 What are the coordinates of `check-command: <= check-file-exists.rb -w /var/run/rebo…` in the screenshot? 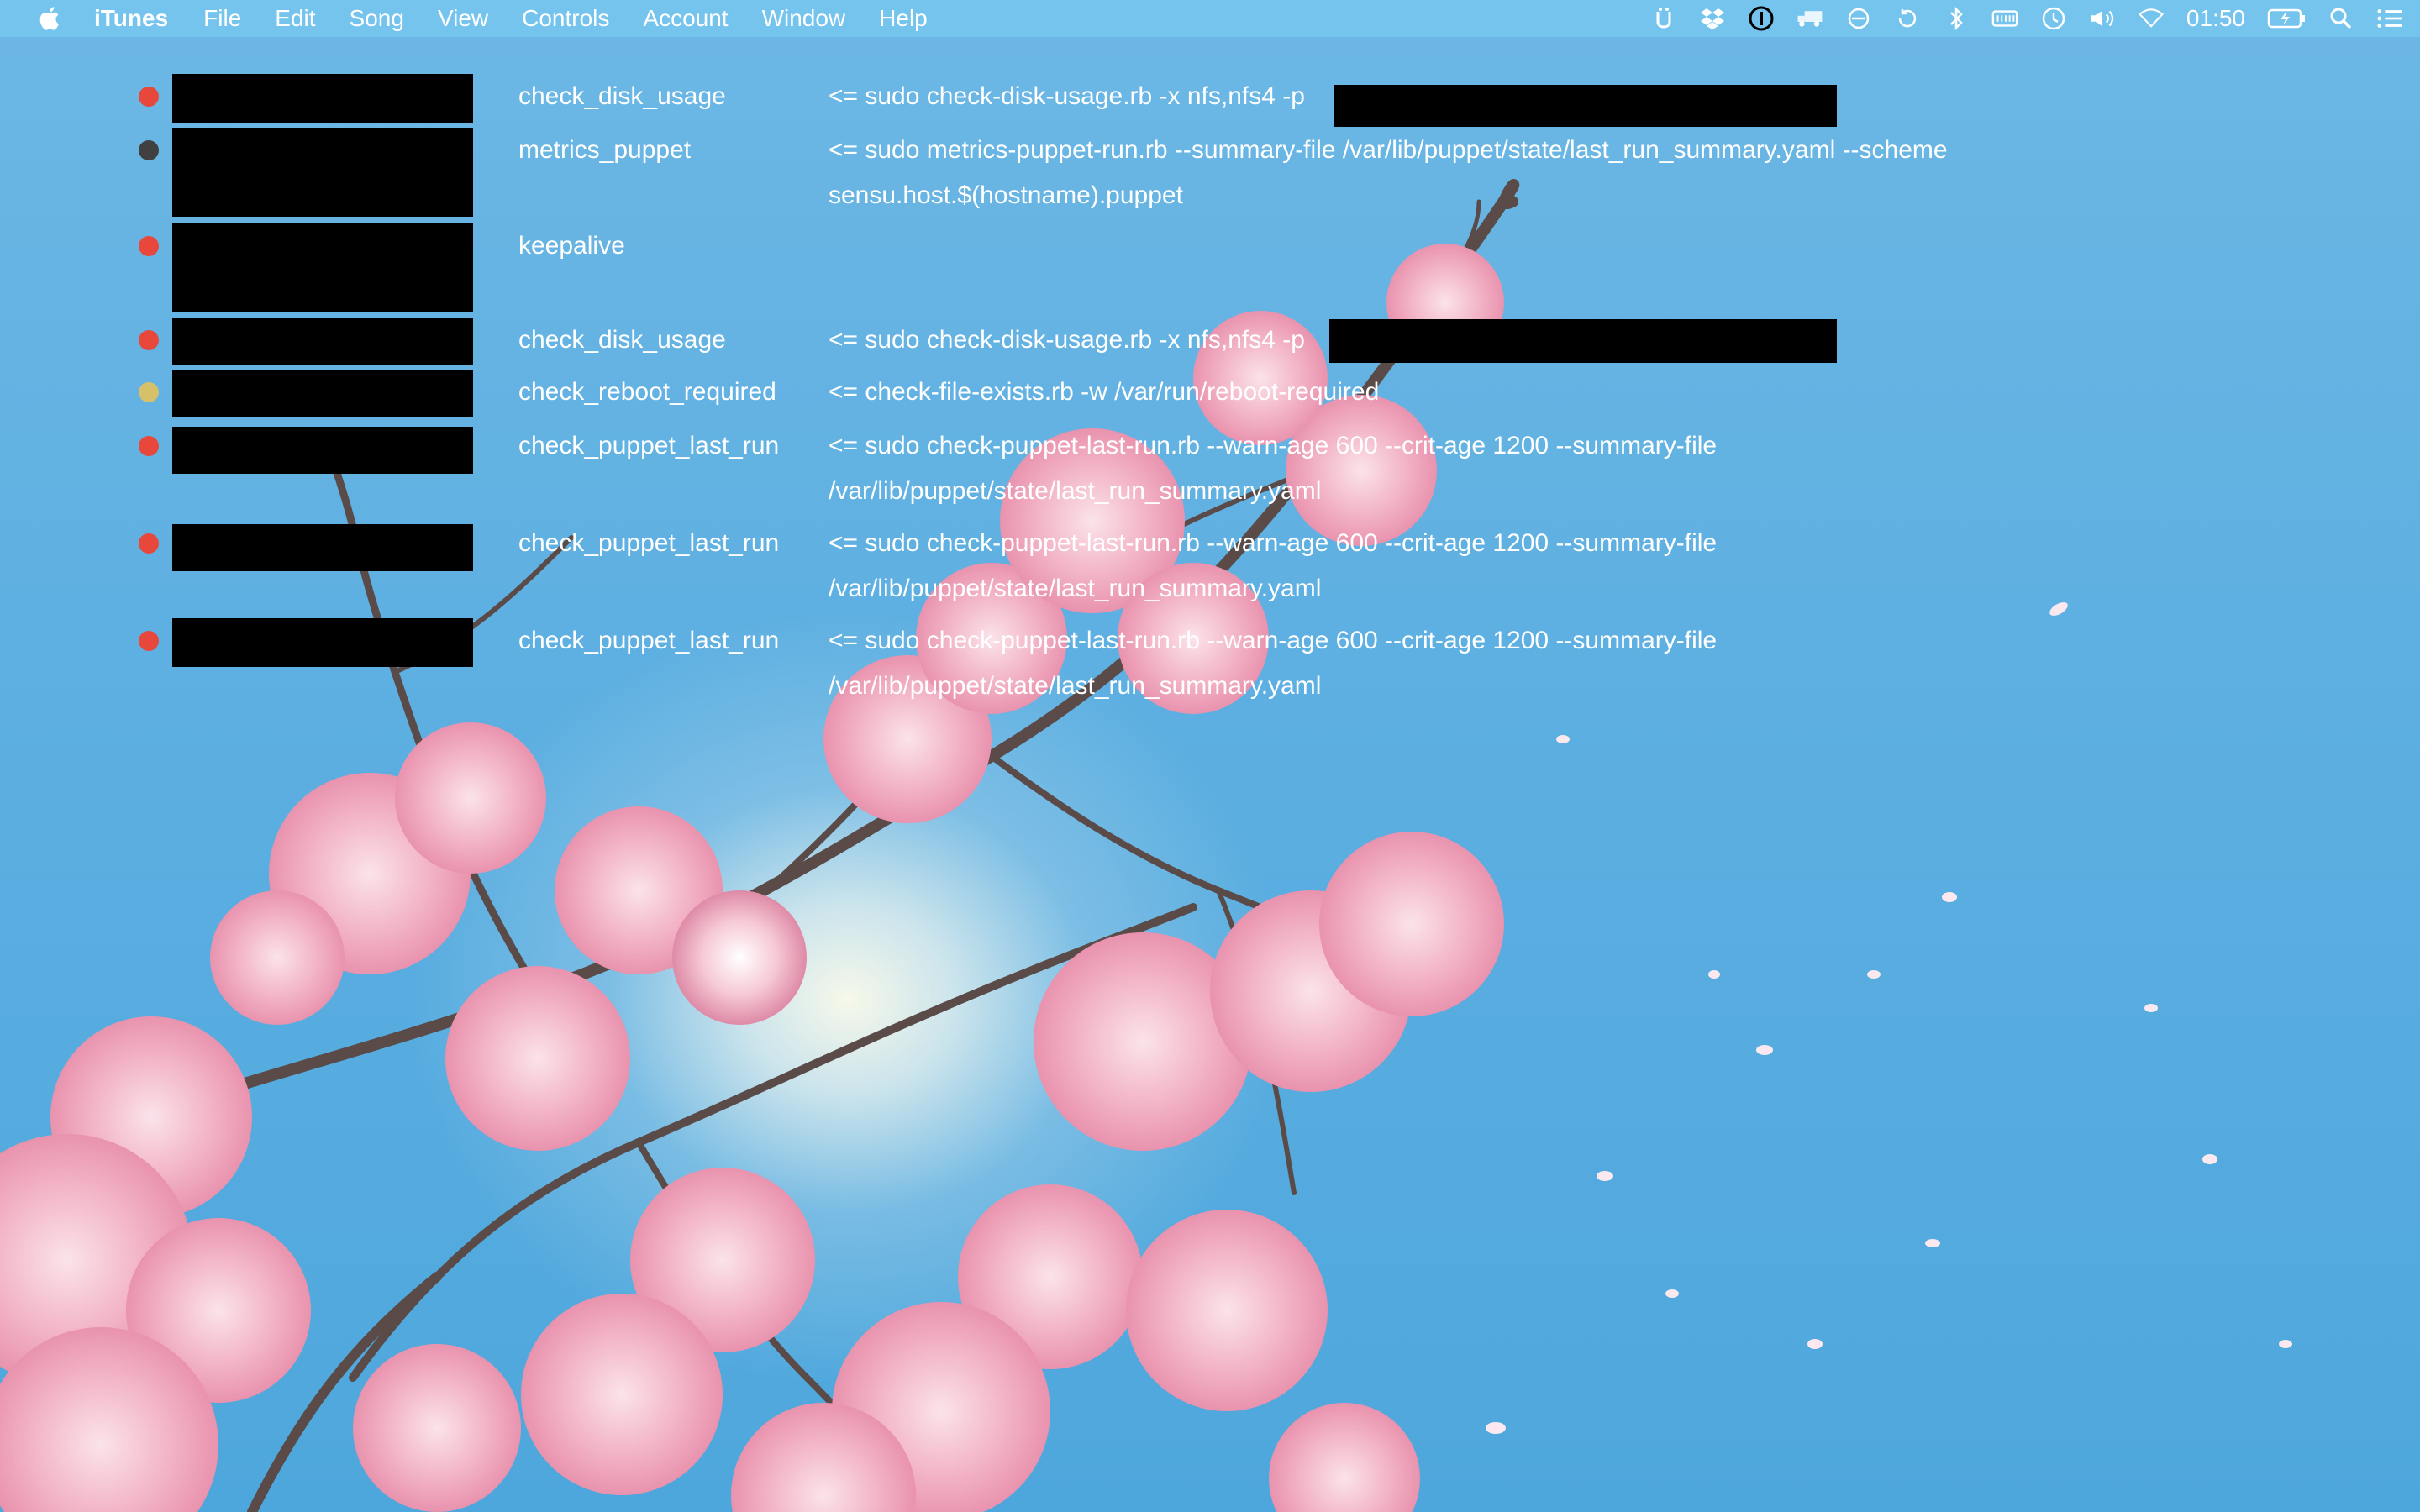 It's located at (1104, 392).